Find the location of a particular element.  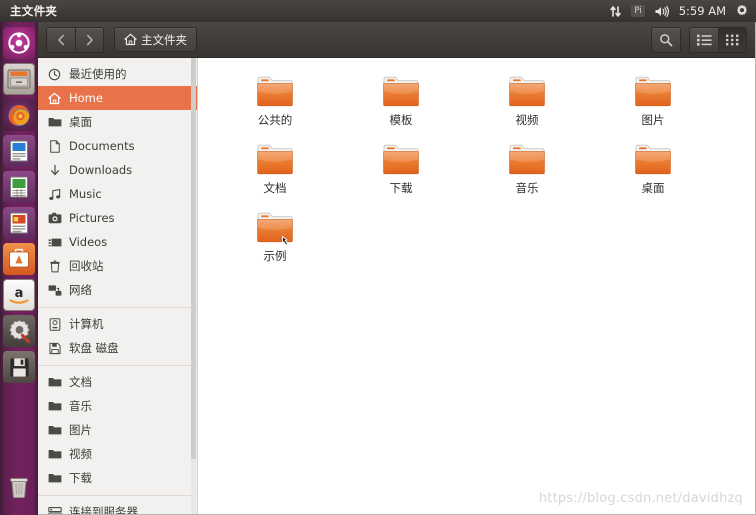

file-label: 图片 is located at coordinates (653, 120).